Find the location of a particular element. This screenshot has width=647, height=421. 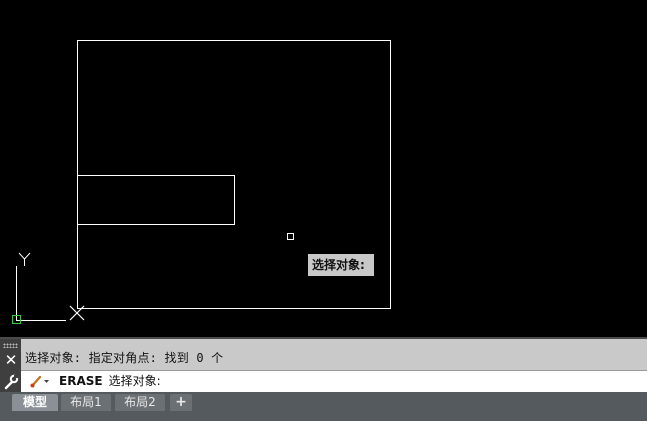

pickbox-icon is located at coordinates (290, 236).